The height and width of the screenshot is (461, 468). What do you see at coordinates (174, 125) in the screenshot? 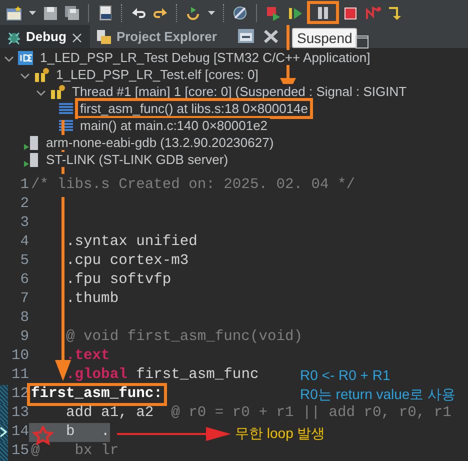
I see `tree-item: main() at main.c:140 0×80001e2` at bounding box center [174, 125].